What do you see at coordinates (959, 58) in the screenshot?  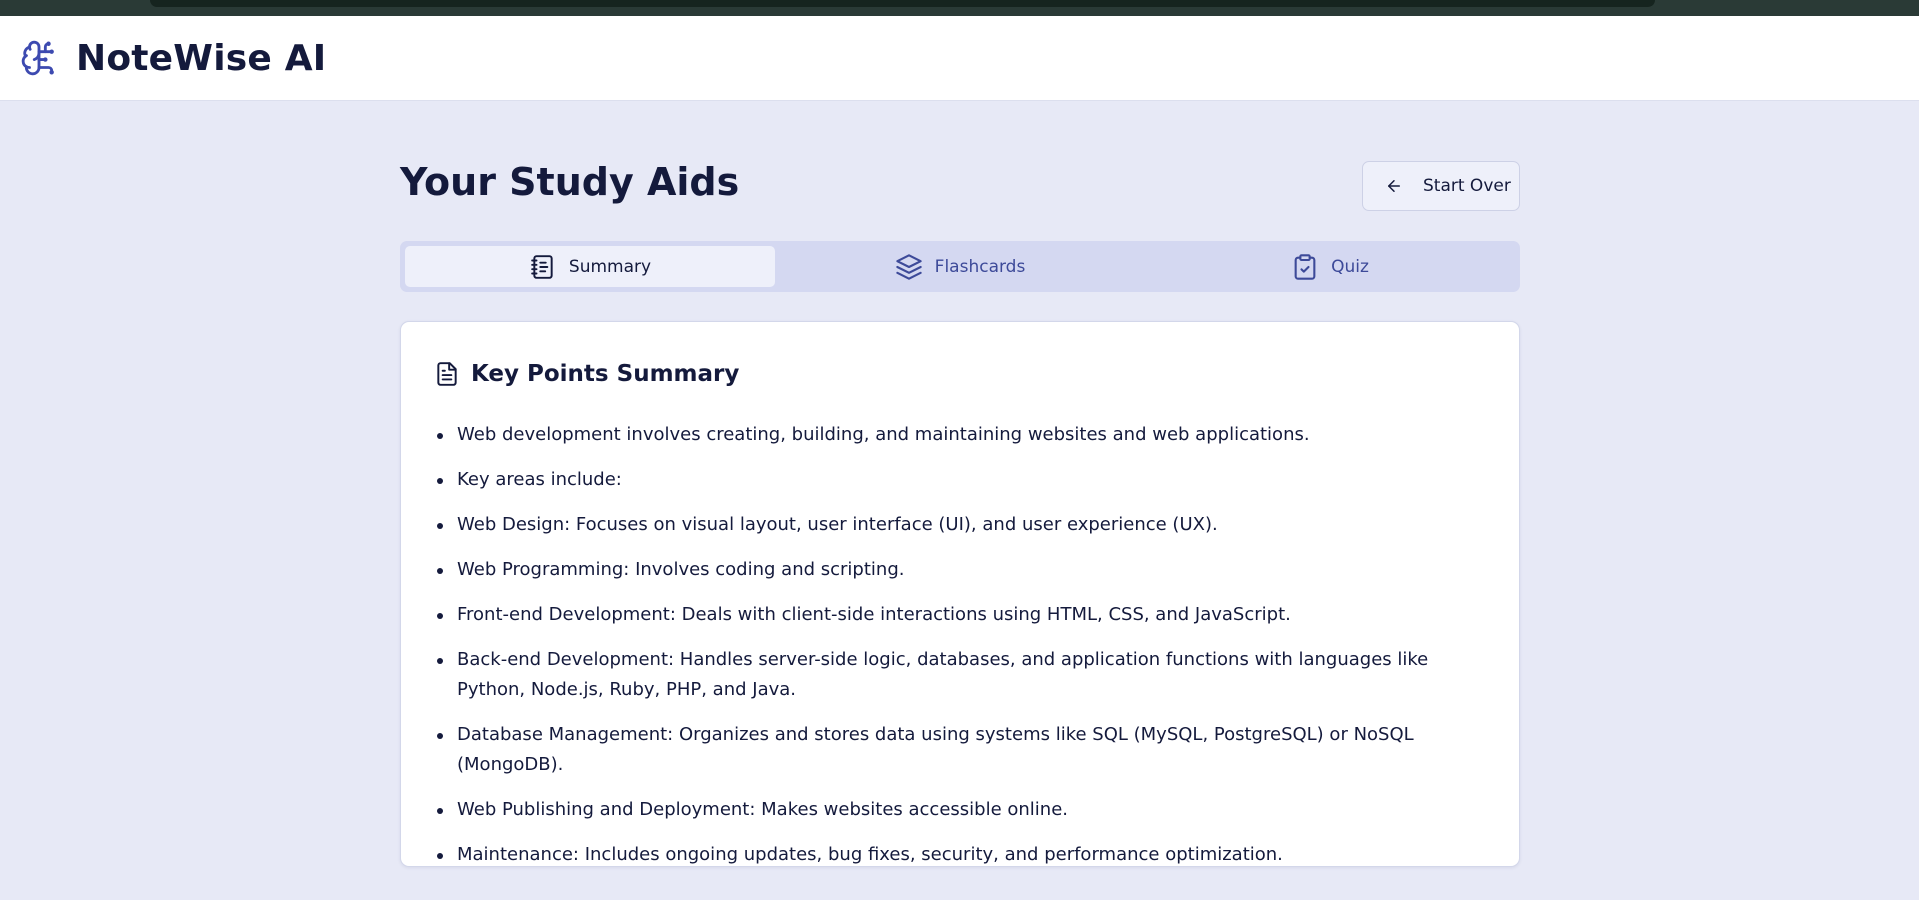 I see `app-header: NoteWise AI` at bounding box center [959, 58].